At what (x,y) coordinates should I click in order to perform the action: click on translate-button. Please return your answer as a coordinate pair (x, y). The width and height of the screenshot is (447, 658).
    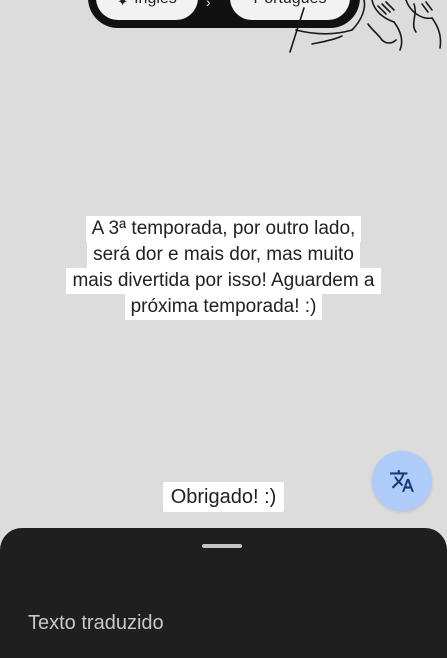
    Looking at the image, I should click on (402, 481).